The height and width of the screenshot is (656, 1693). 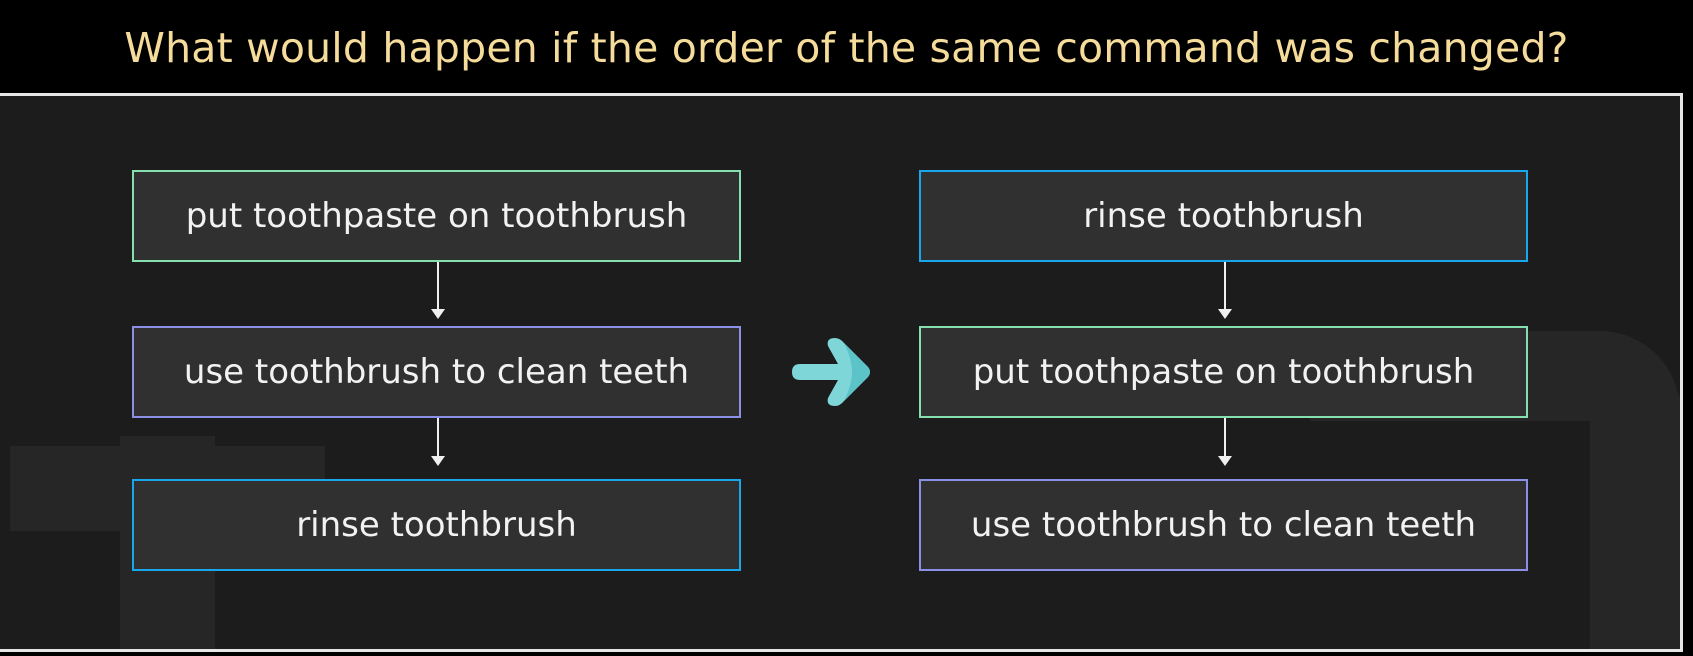 I want to click on right-step-1-label: rinse toothbrush, so click(x=1223, y=216).